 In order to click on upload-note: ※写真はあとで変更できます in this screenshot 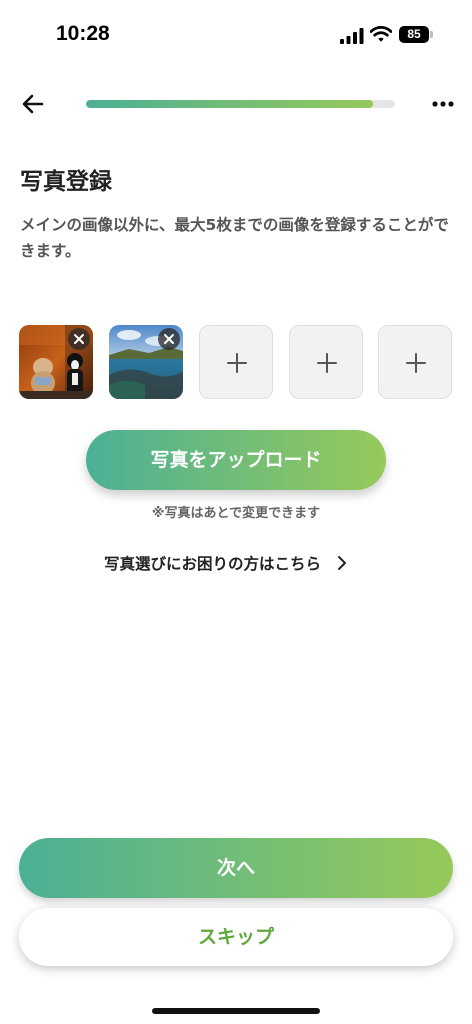, I will do `click(236, 513)`.